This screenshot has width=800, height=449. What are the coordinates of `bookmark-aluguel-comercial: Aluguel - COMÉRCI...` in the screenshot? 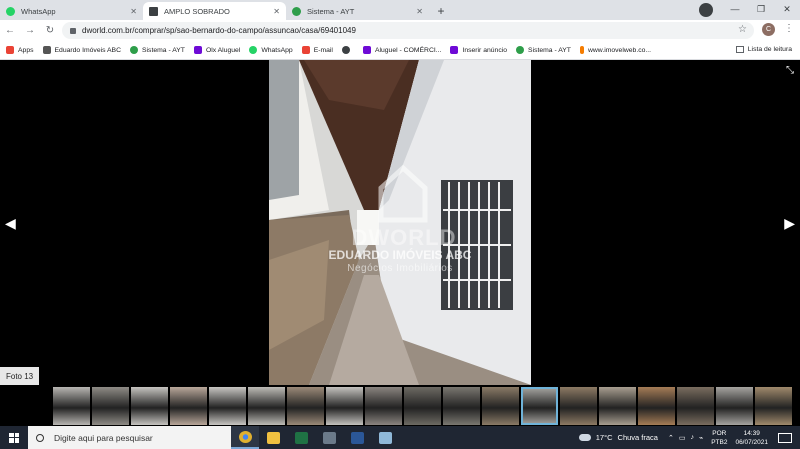 It's located at (401, 50).